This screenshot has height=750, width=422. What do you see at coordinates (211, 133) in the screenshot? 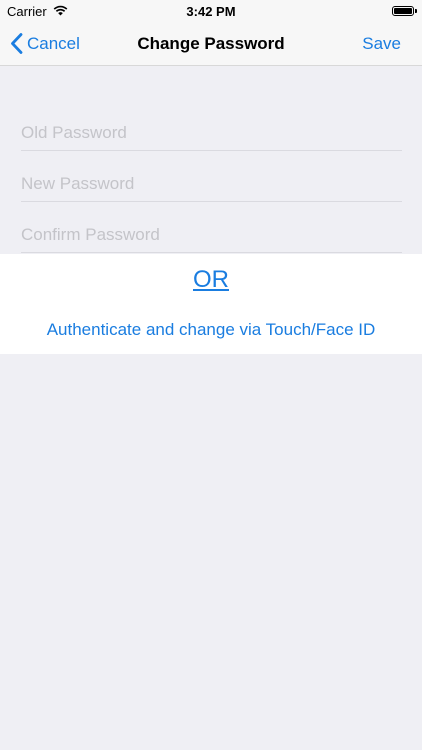
I see `old-password-field` at bounding box center [211, 133].